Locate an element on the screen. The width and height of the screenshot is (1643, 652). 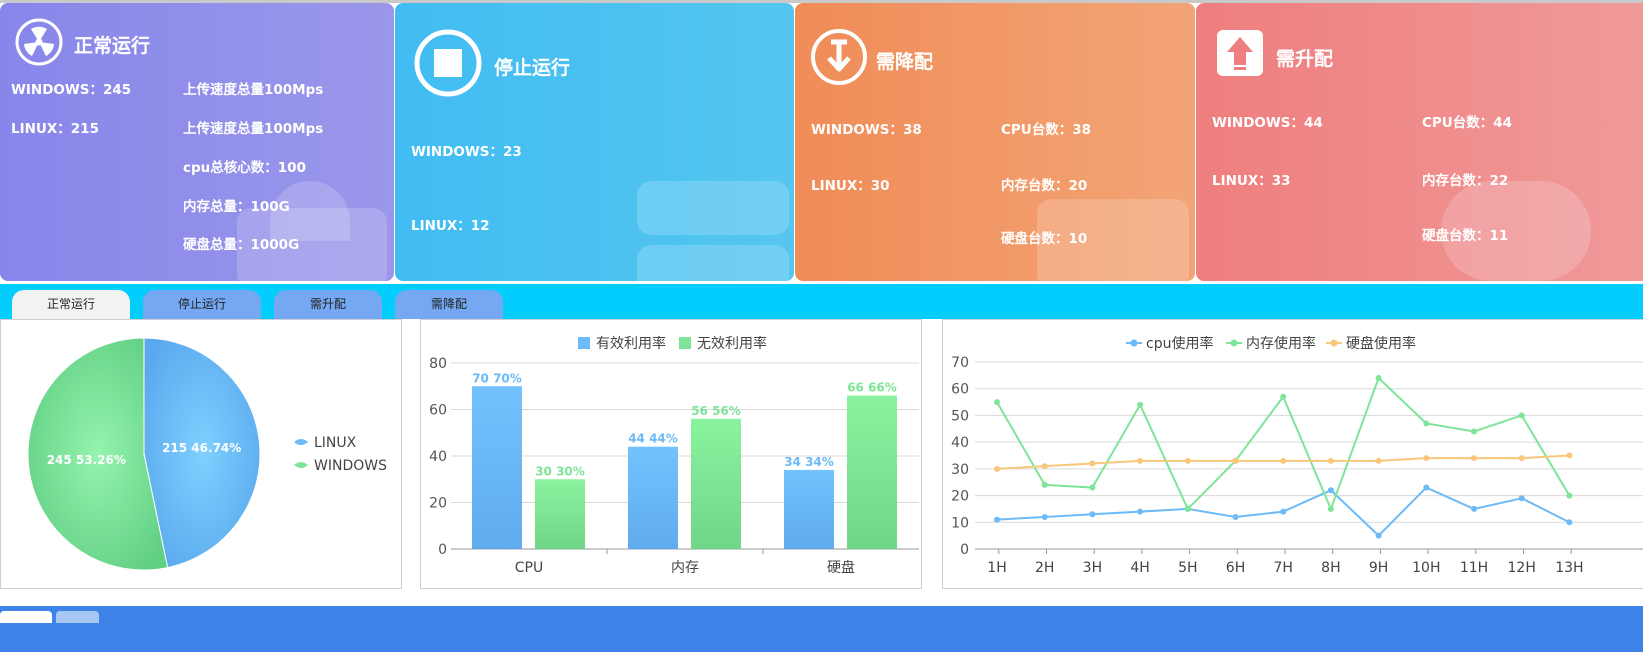
bar-value-label: 44 44% is located at coordinates (653, 439).